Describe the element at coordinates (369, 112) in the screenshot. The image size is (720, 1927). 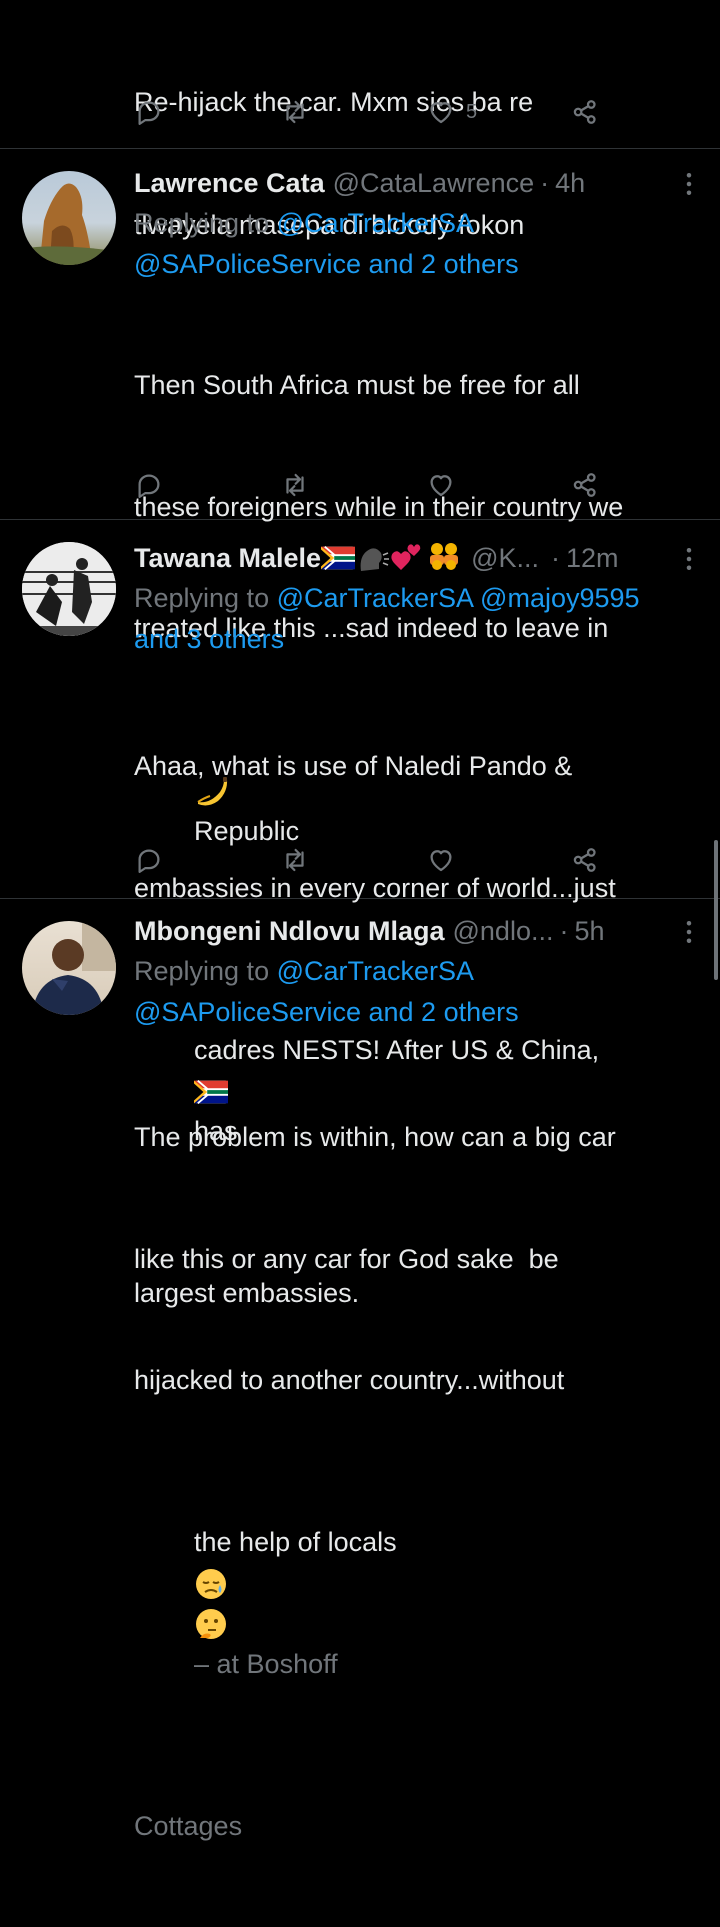
I see `tweet-1-actions: 5` at that location.